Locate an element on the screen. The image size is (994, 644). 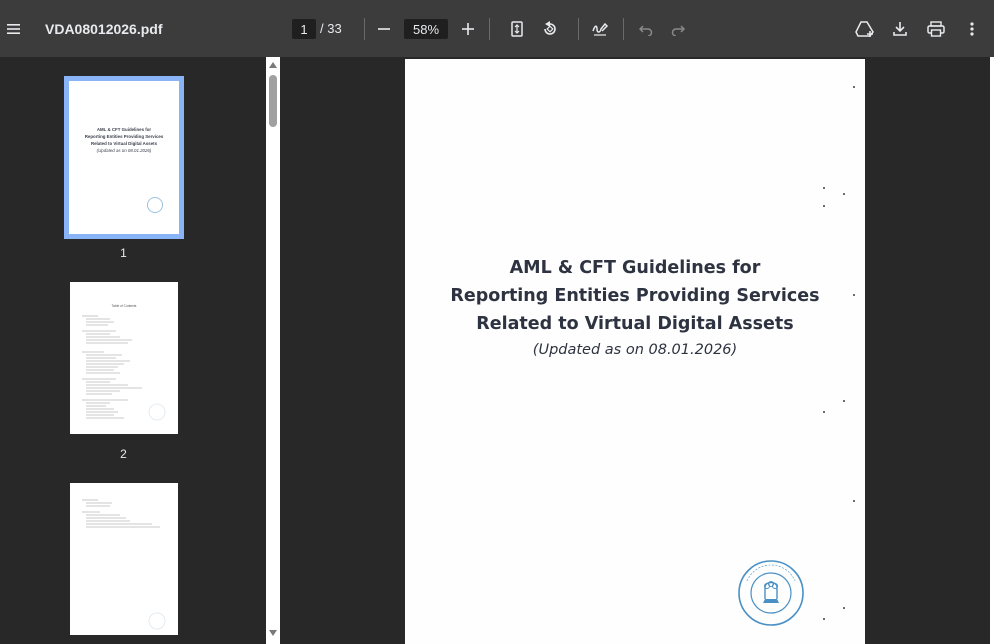
file-name: VDA08012026.pdf is located at coordinates (104, 29).